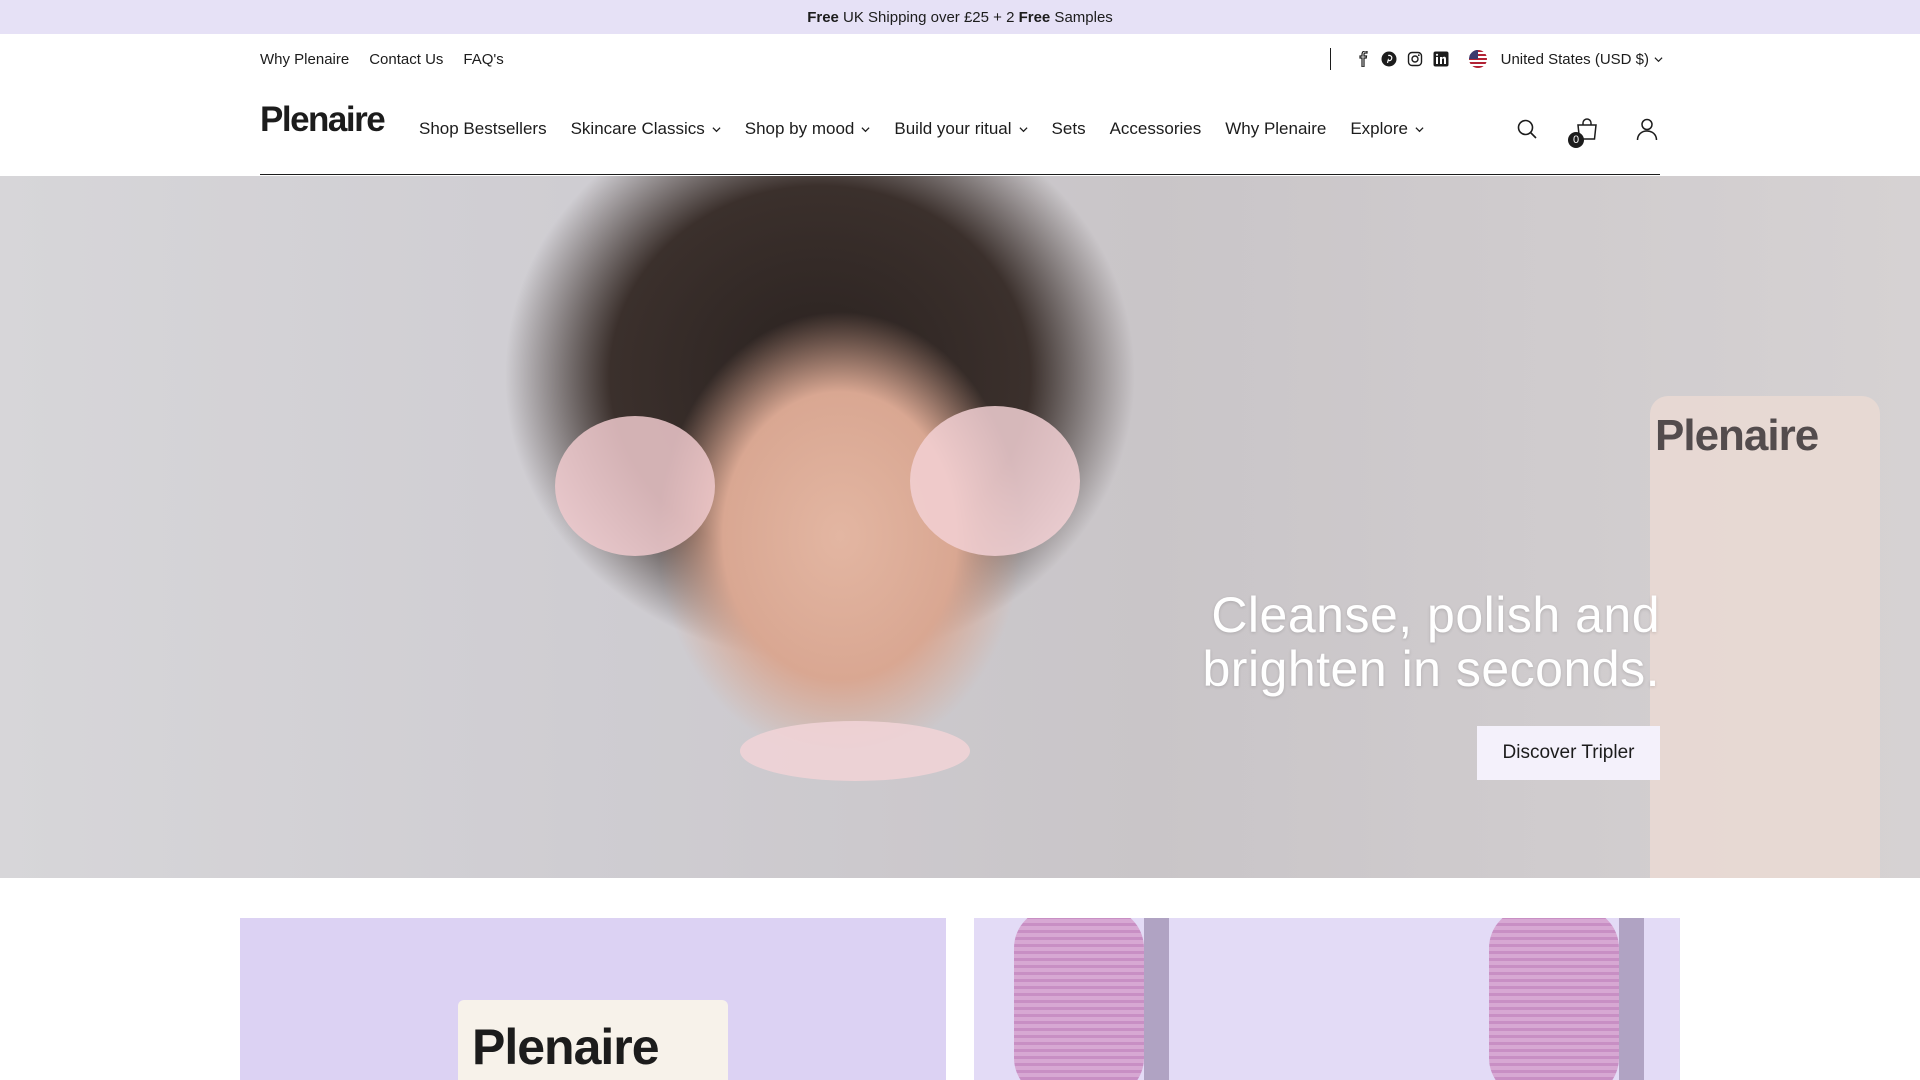 Image resolution: width=1920 pixels, height=1080 pixels. Describe the element at coordinates (323, 120) in the screenshot. I see `site-logo: Plenaire` at that location.